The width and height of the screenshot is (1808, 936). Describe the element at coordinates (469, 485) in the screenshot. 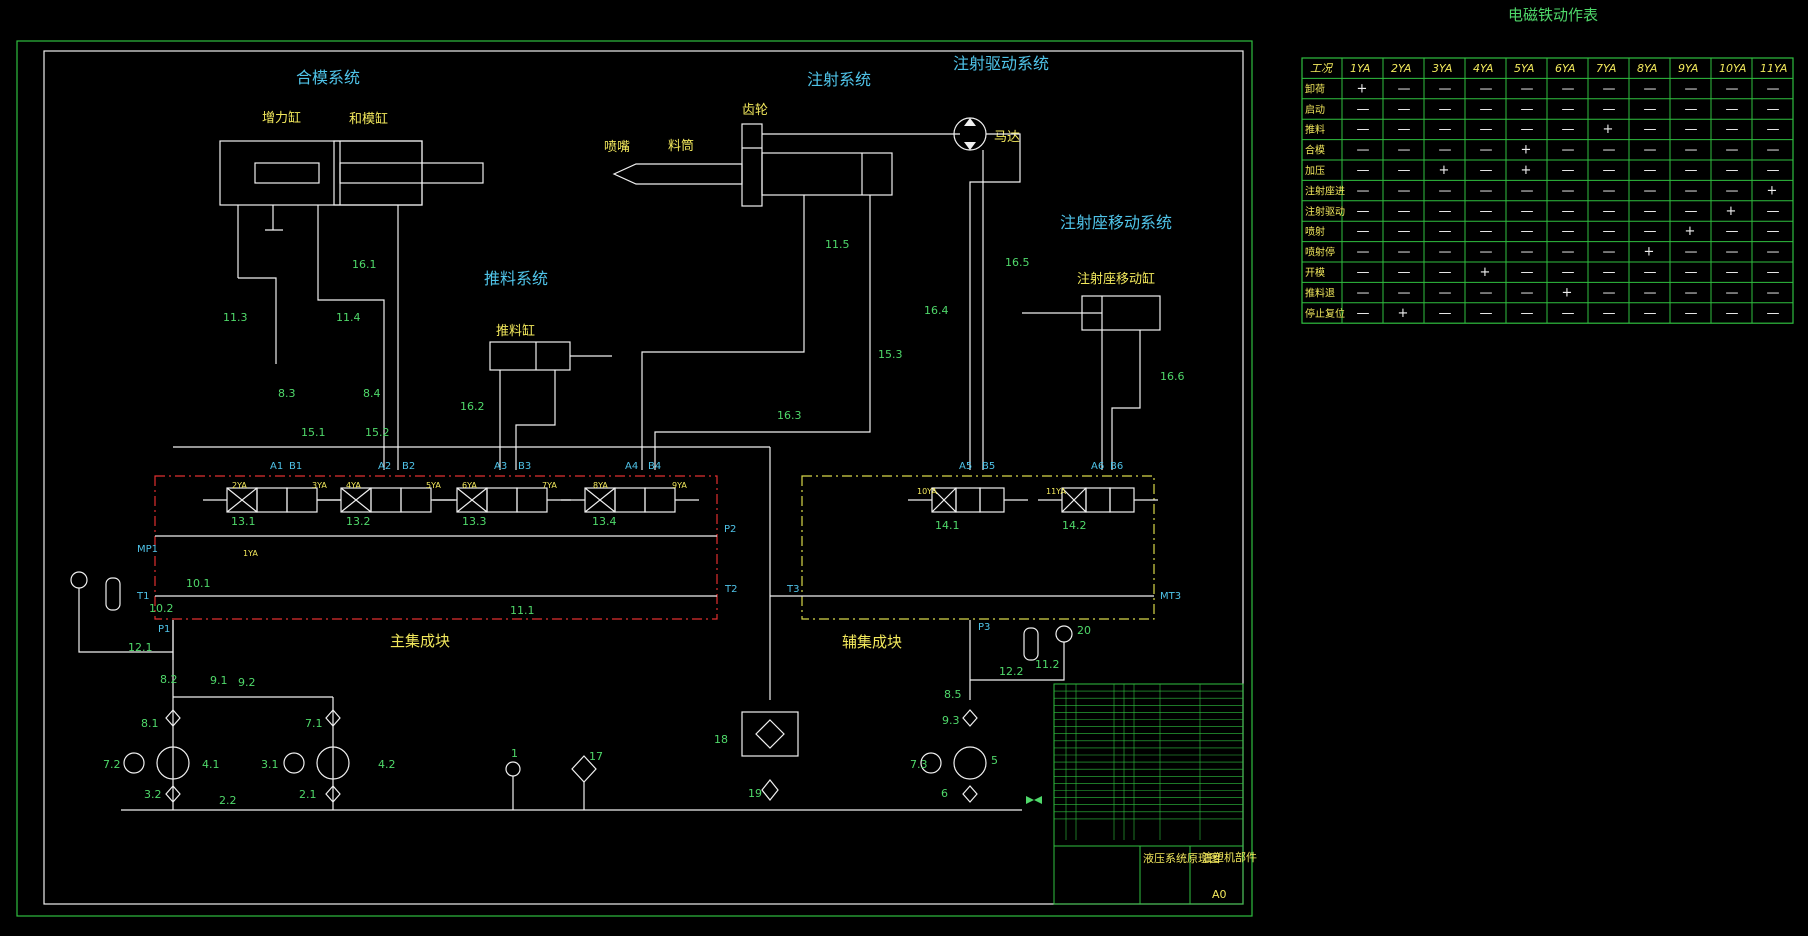

I see `solenoid-label: 6YA` at that location.